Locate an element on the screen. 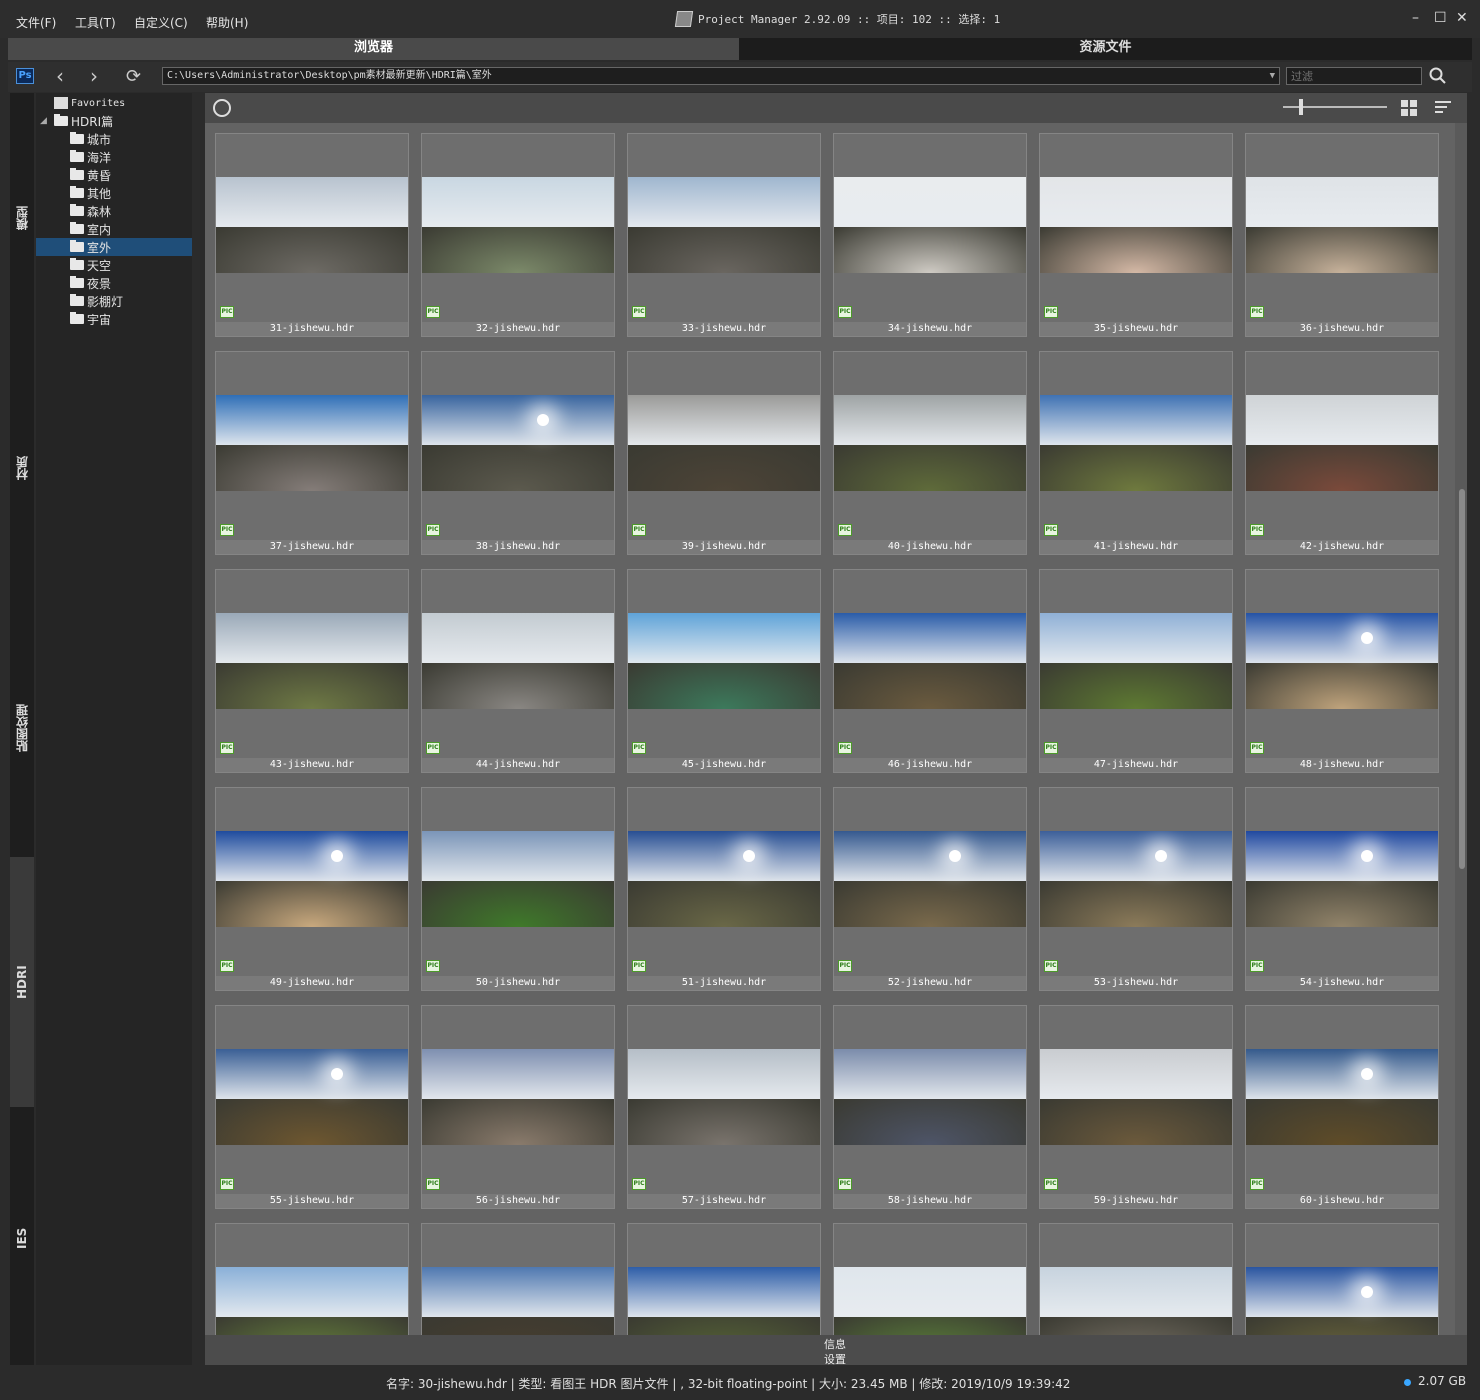 The width and height of the screenshot is (1480, 1400). thumbnail-card: PIC 34-jishewu.hdr is located at coordinates (930, 235).